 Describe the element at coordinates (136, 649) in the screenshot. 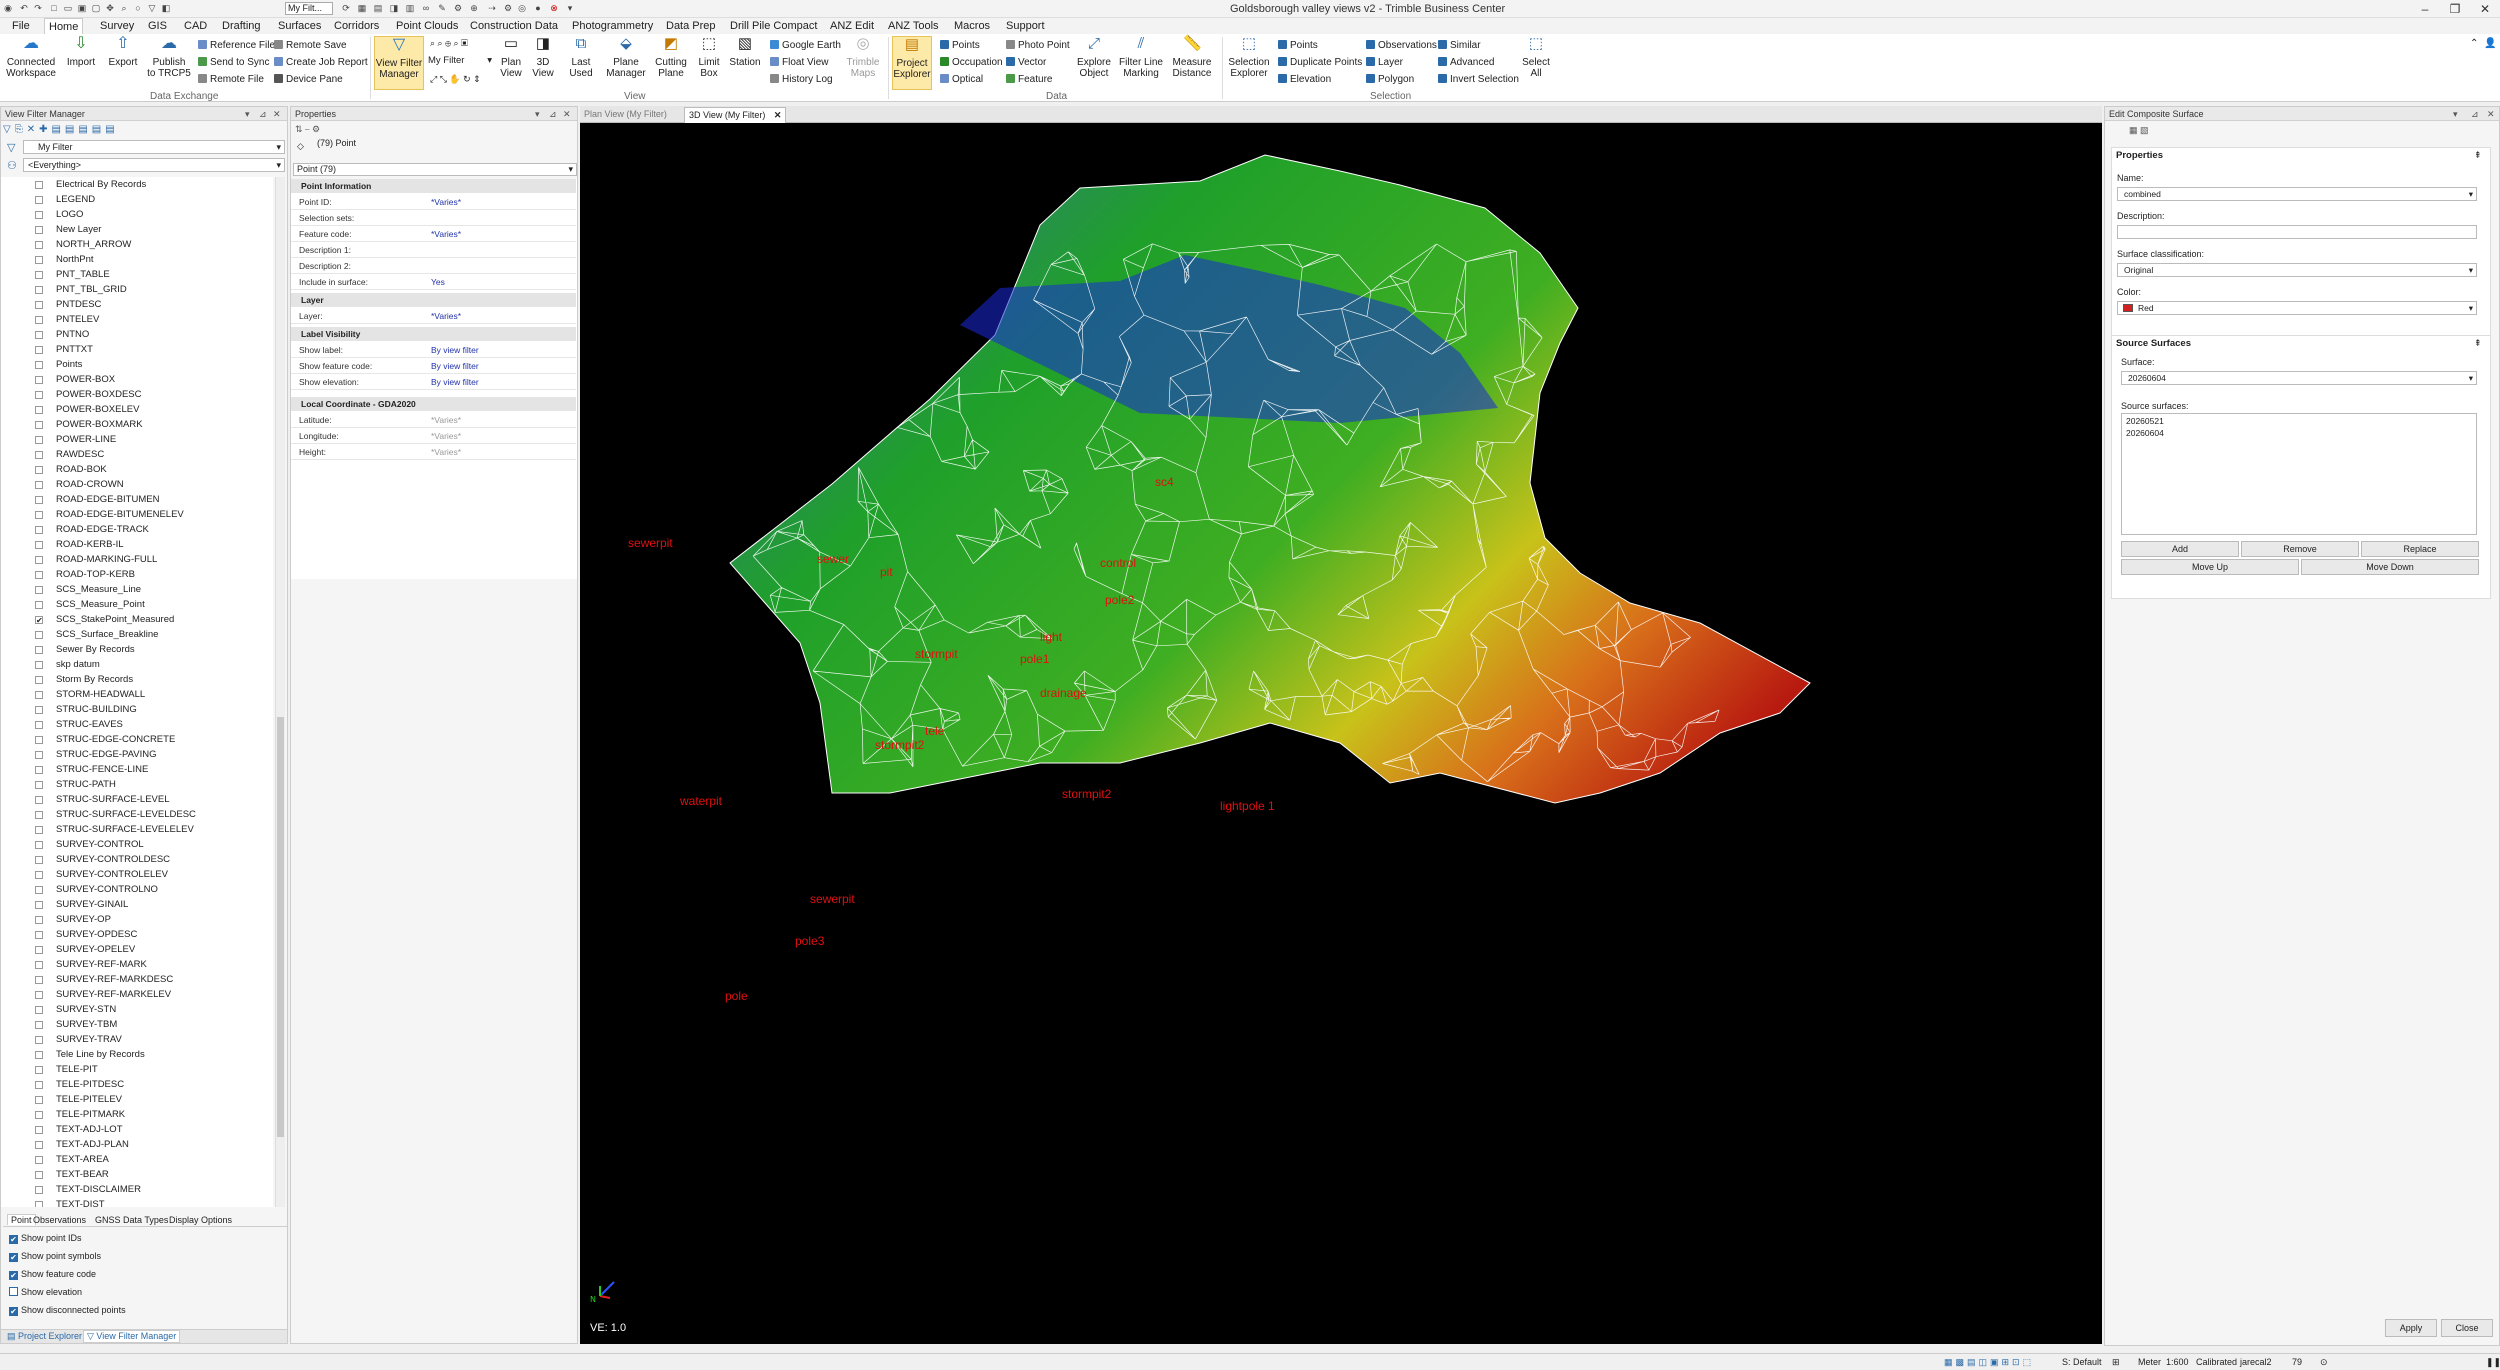

I see `layer-item: Sewer By Records` at that location.